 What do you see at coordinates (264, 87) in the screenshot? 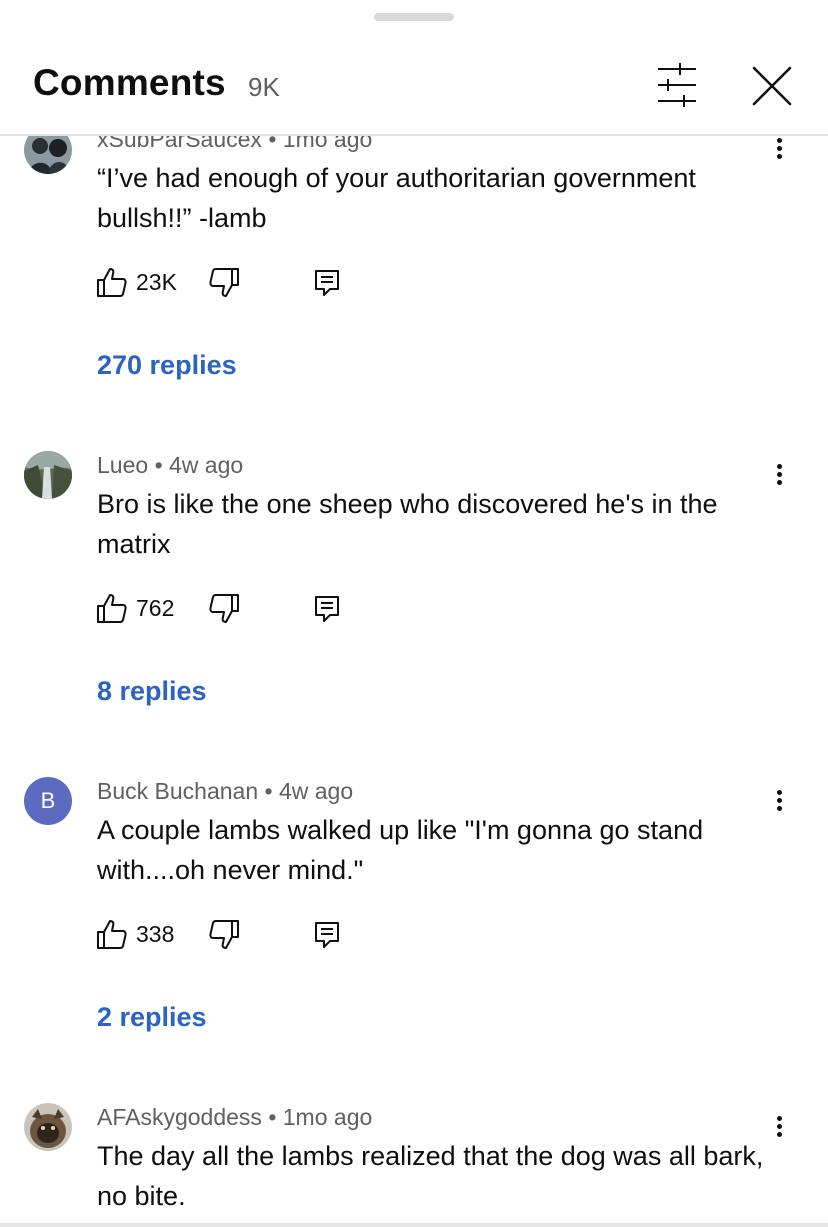
I see `comment-count: 9K` at bounding box center [264, 87].